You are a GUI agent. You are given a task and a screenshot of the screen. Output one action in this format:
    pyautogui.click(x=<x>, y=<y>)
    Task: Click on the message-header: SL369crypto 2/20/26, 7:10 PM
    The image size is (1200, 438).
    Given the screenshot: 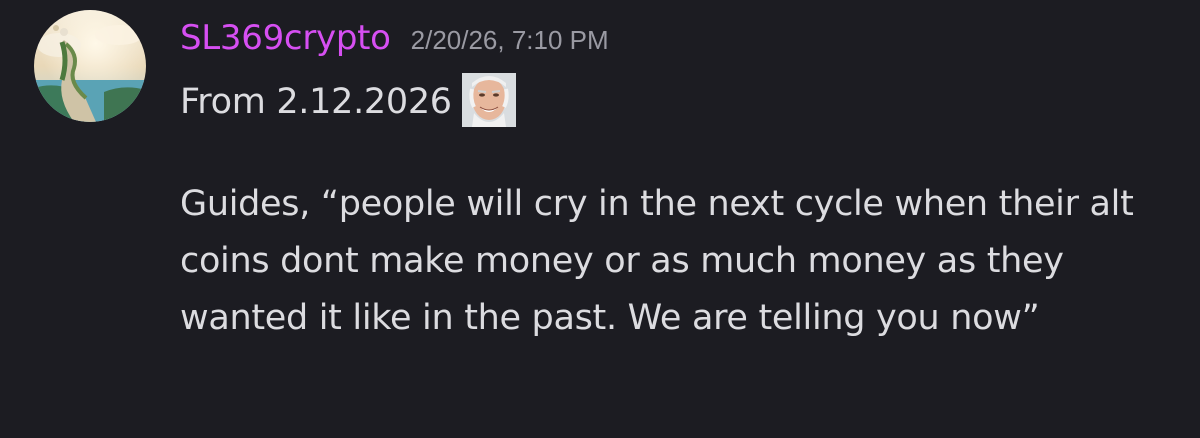 What is the action you would take?
    pyautogui.click(x=680, y=44)
    